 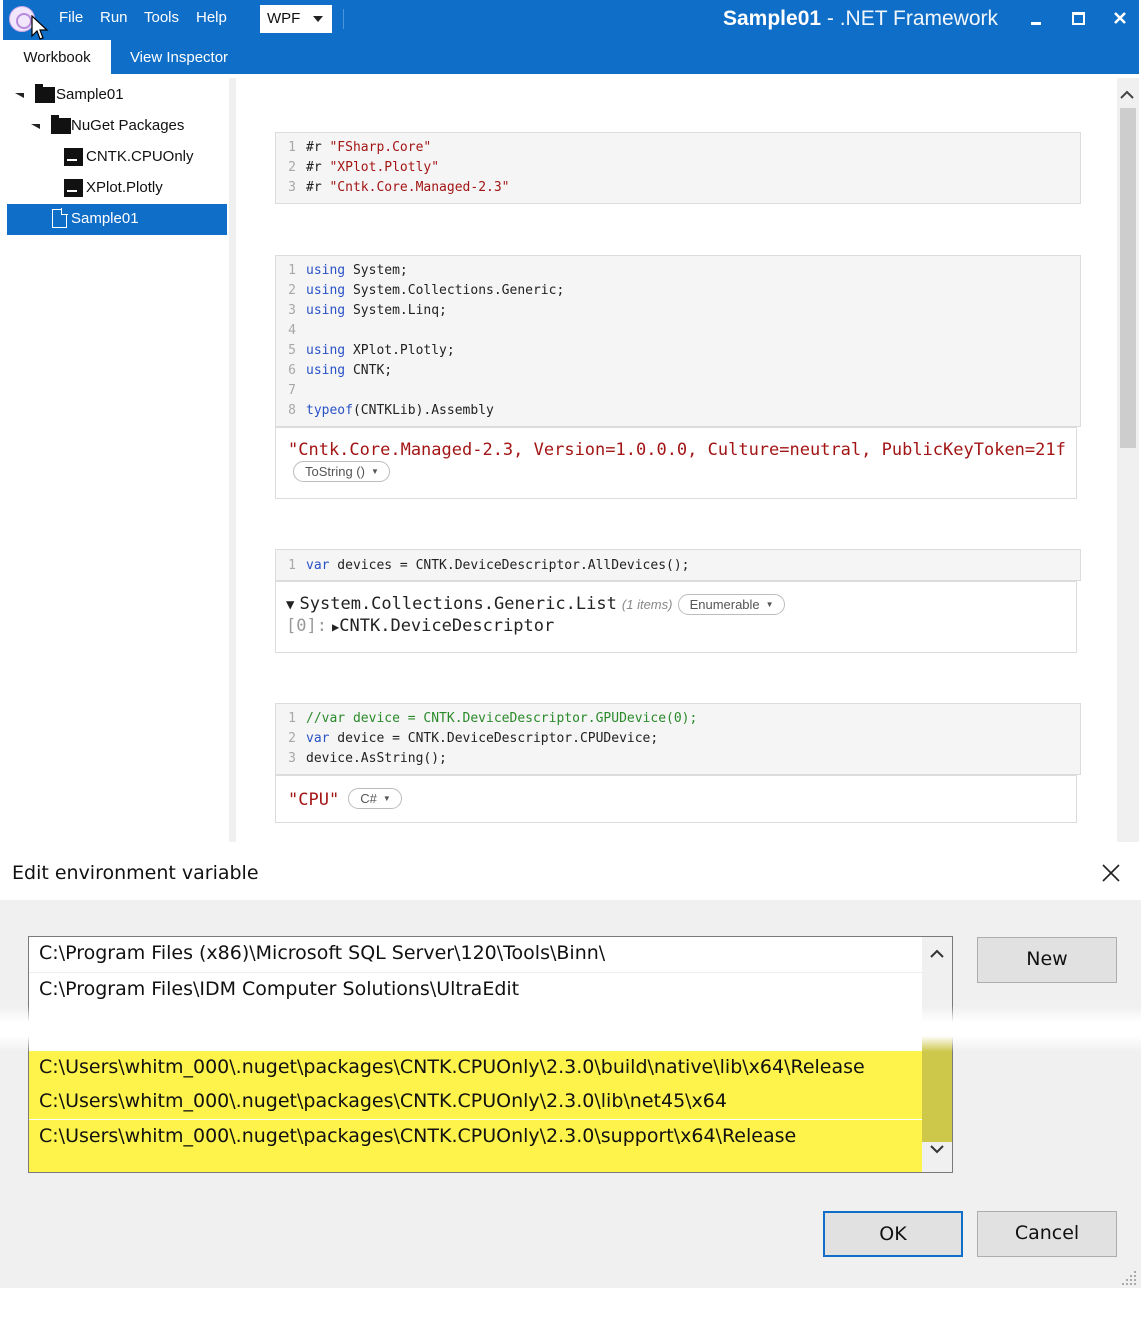 What do you see at coordinates (937, 1054) in the screenshot?
I see `list-scrollbar` at bounding box center [937, 1054].